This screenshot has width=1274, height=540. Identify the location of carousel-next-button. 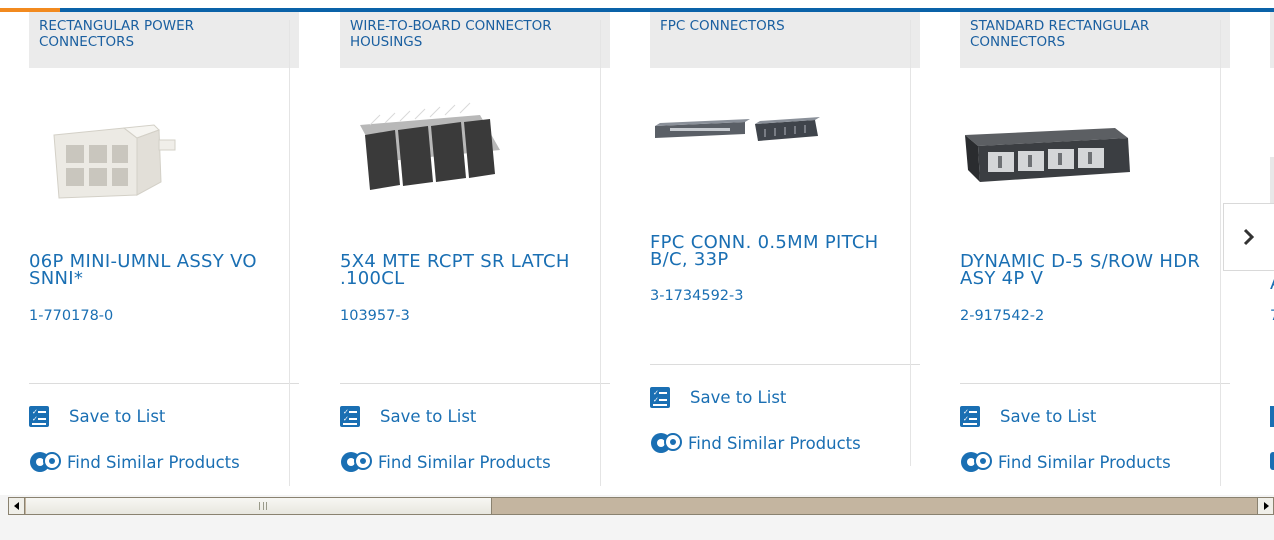
(1248, 237).